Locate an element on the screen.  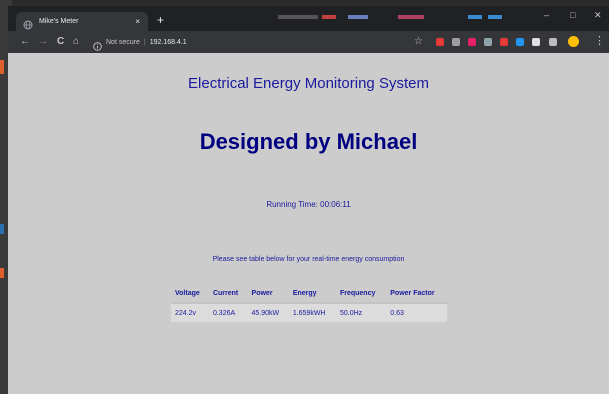
running-time: Running Time: 00:06:11 is located at coordinates (308, 204).